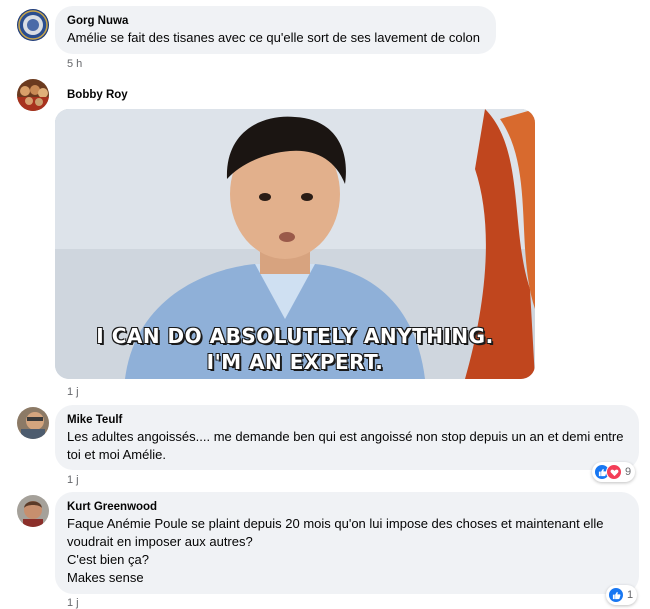 The width and height of the screenshot is (650, 609). Describe the element at coordinates (628, 472) in the screenshot. I see `reaction-count: 9` at that location.